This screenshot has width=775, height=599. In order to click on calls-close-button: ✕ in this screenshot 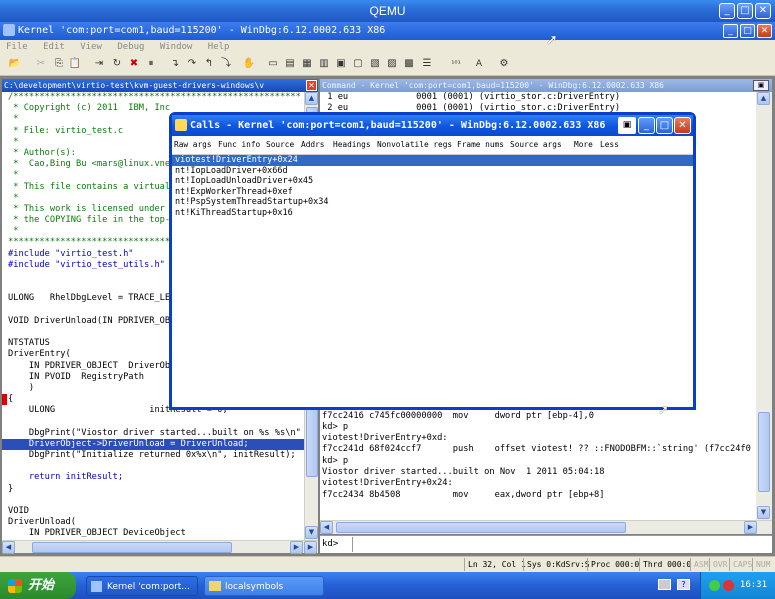, I will do `click(682, 125)`.